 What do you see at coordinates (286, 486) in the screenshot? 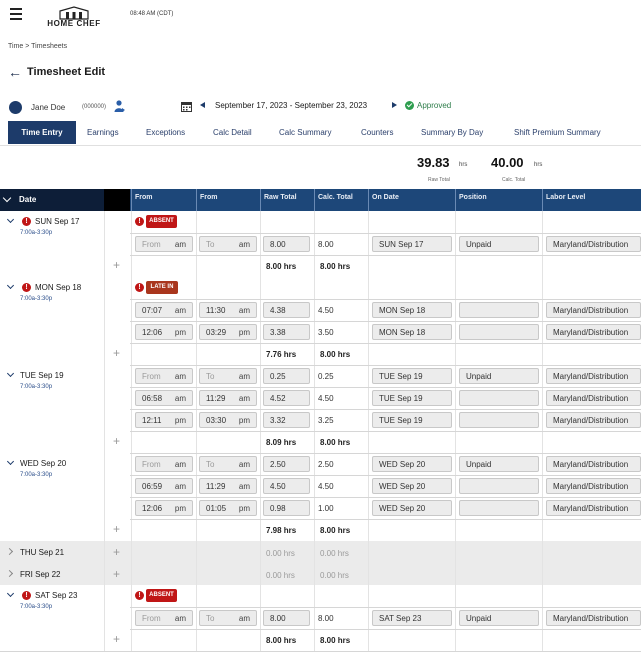
I see `raw-hours-field: 4.50` at bounding box center [286, 486].